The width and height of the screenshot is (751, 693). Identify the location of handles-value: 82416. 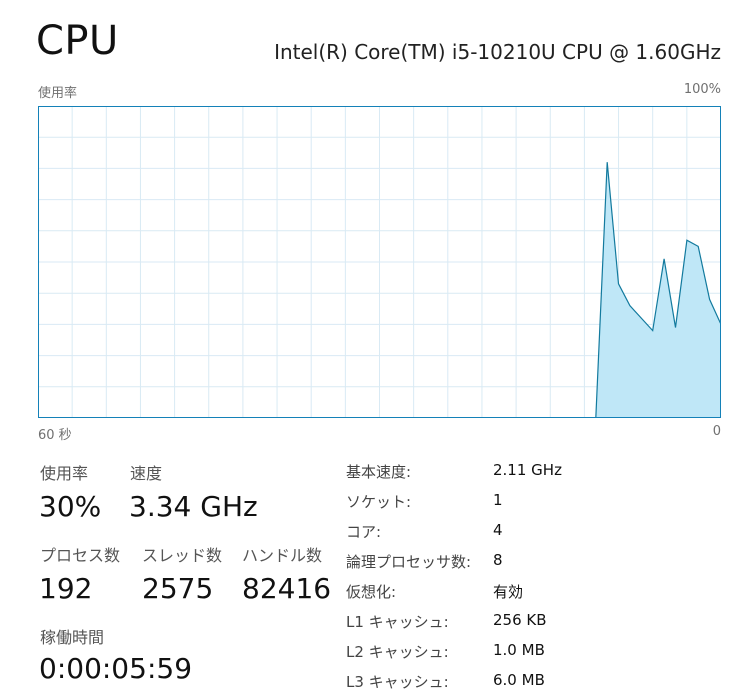
(287, 588).